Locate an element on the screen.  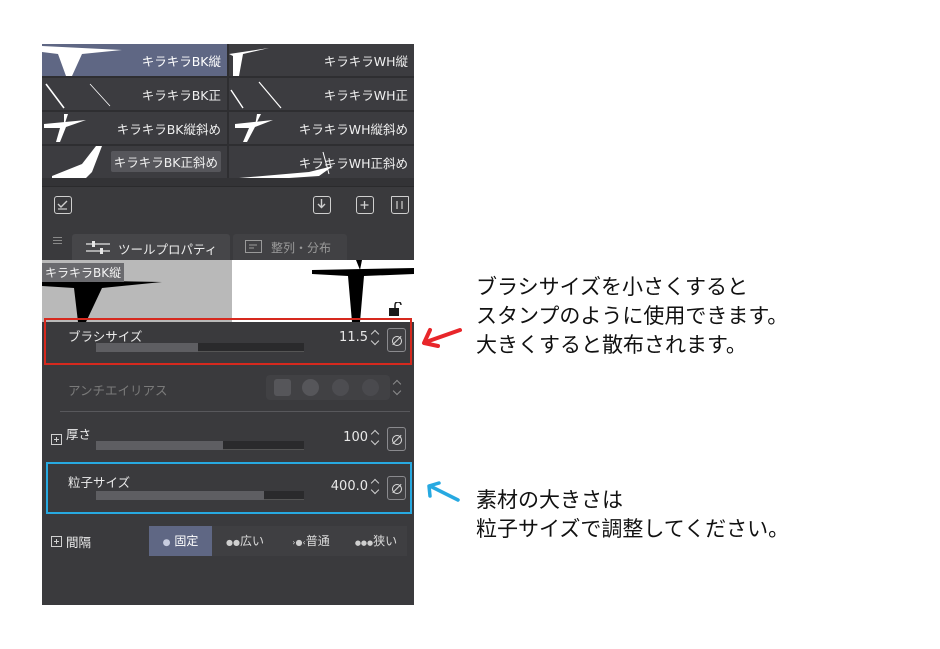
brush-settings-icon is located at coordinates (63, 205).